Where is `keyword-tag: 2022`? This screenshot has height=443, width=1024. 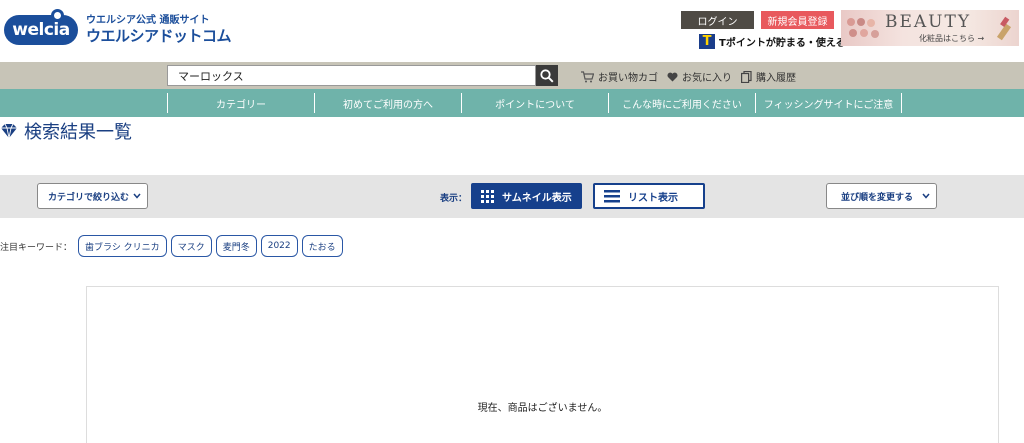 keyword-tag: 2022 is located at coordinates (279, 246).